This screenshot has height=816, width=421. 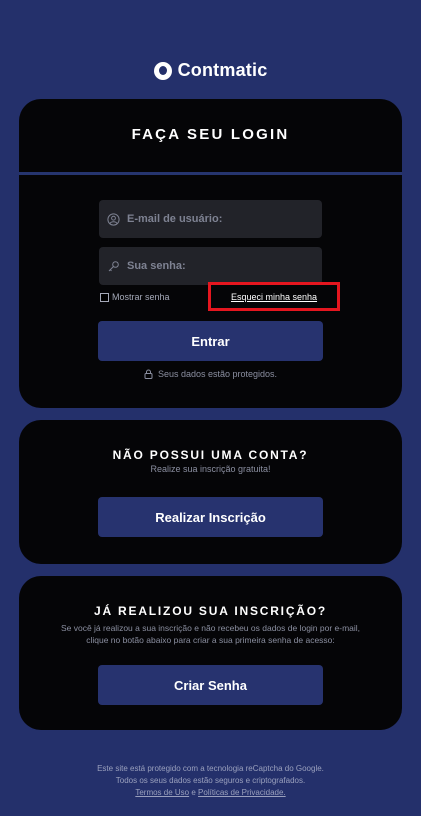 What do you see at coordinates (210, 469) in the screenshot?
I see `signup-subtitle: Realize sua inscrição gratuita!` at bounding box center [210, 469].